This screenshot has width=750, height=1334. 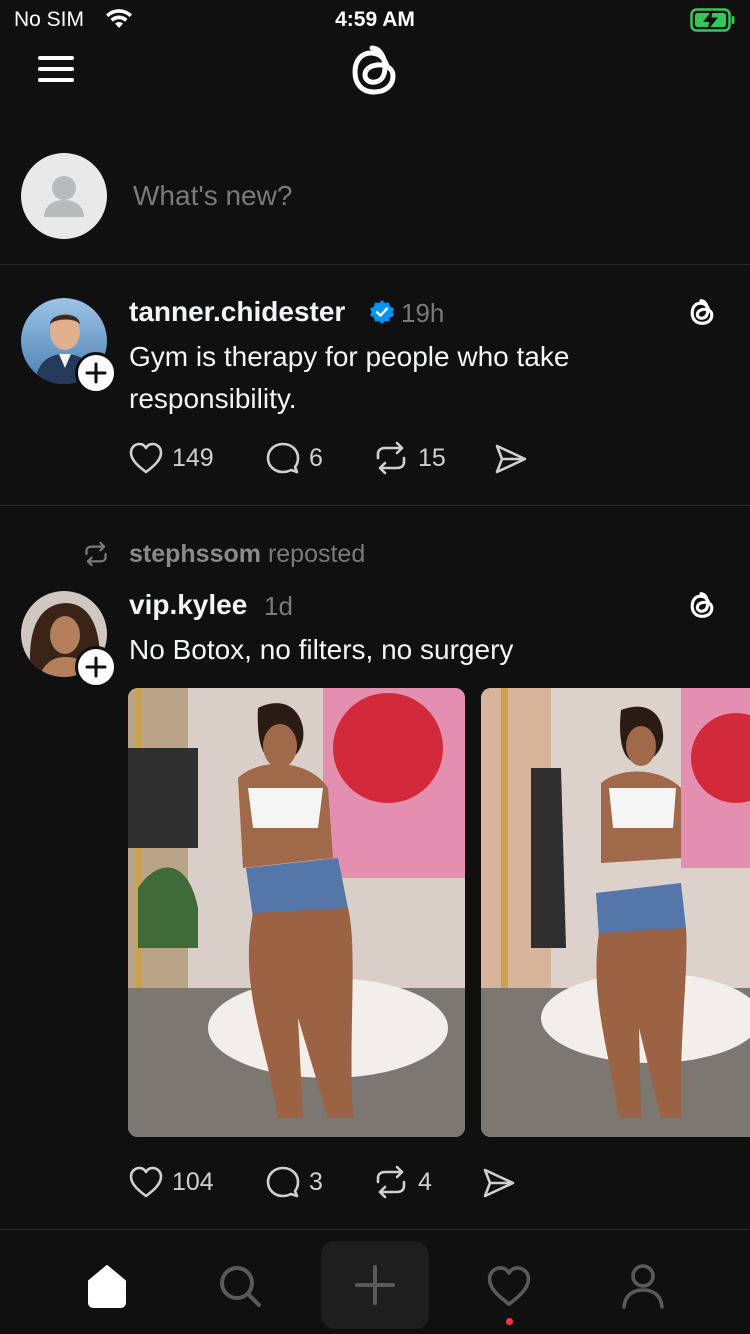 I want to click on default-avatar-icon, so click(x=64, y=196).